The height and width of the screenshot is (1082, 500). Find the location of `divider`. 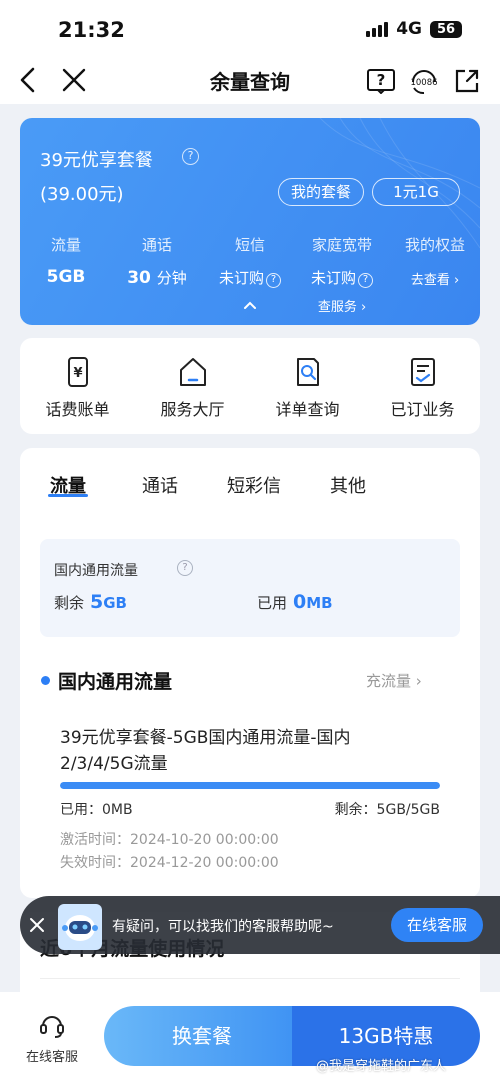

divider is located at coordinates (250, 978).